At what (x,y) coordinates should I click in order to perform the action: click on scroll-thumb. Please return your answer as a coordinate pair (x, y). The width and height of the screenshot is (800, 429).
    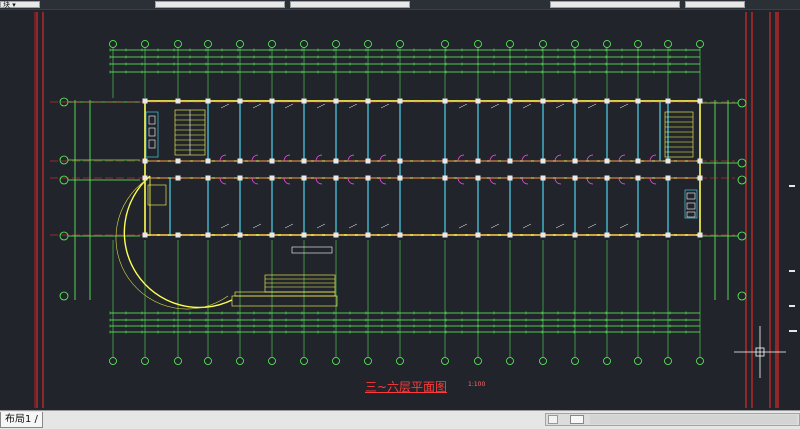
    Looking at the image, I should click on (577, 419).